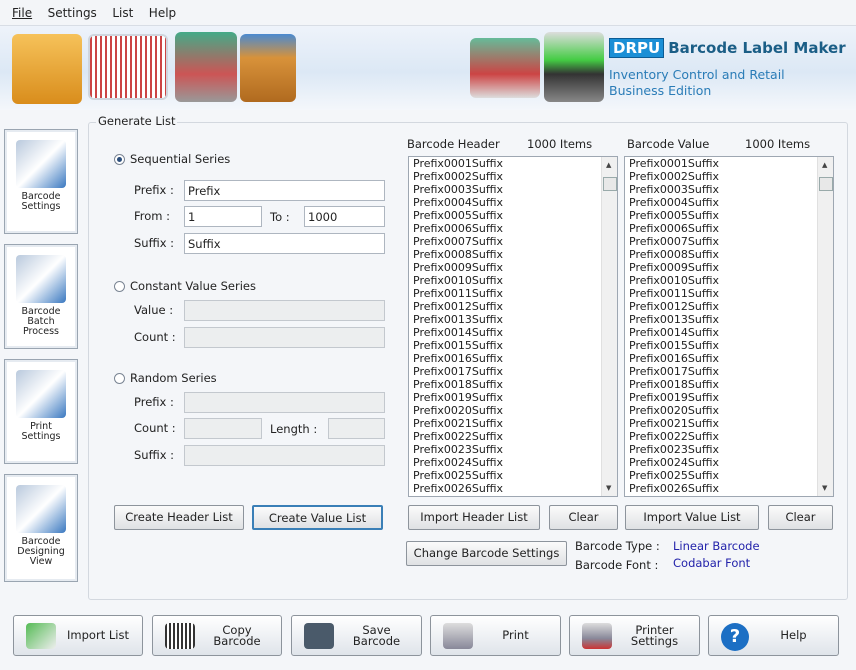 Image resolution: width=856 pixels, height=670 pixels. What do you see at coordinates (692, 517) in the screenshot?
I see `import-value-list-button: Import Value List` at bounding box center [692, 517].